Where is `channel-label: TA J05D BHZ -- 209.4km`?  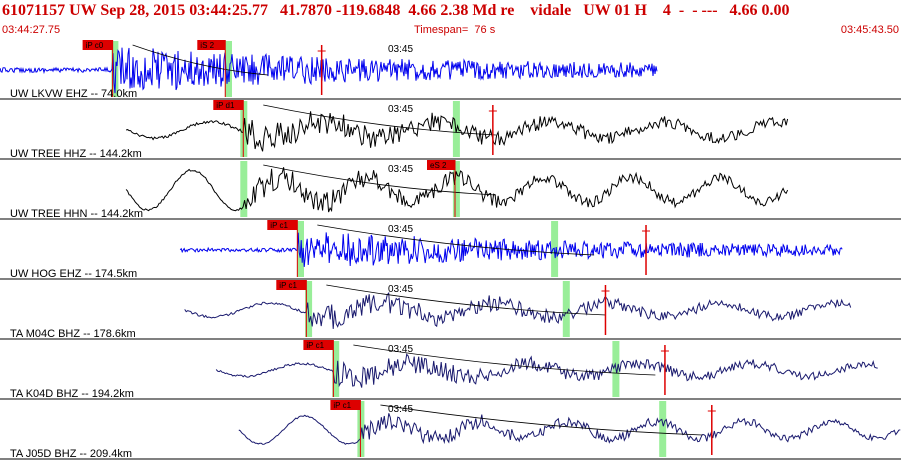 channel-label: TA J05D BHZ -- 209.4km is located at coordinates (71, 454).